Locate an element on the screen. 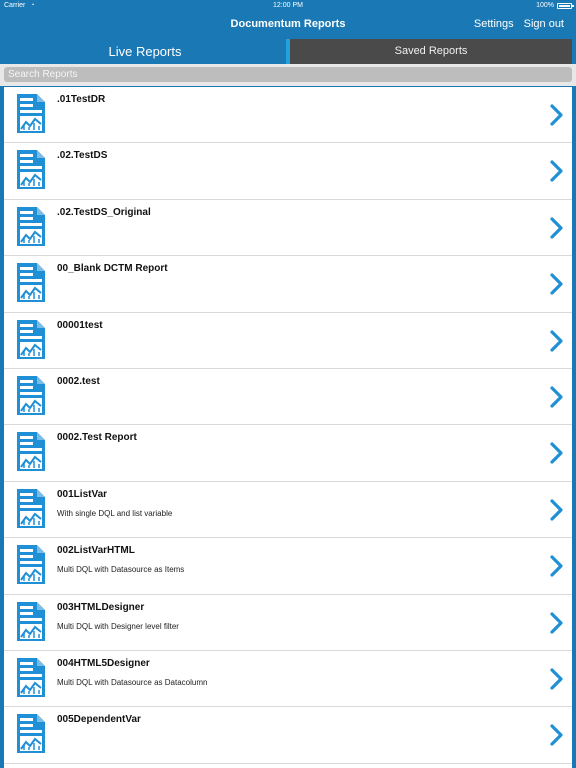 The height and width of the screenshot is (768, 576). report-row: 0002.test is located at coordinates (288, 397).